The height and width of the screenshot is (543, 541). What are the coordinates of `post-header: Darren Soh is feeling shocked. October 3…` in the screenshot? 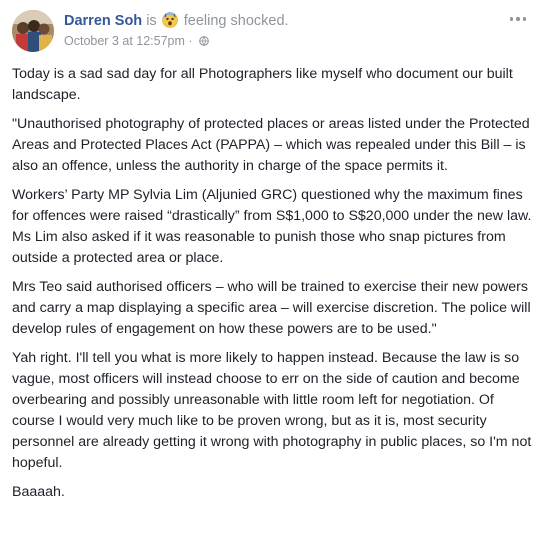 It's located at (270, 33).